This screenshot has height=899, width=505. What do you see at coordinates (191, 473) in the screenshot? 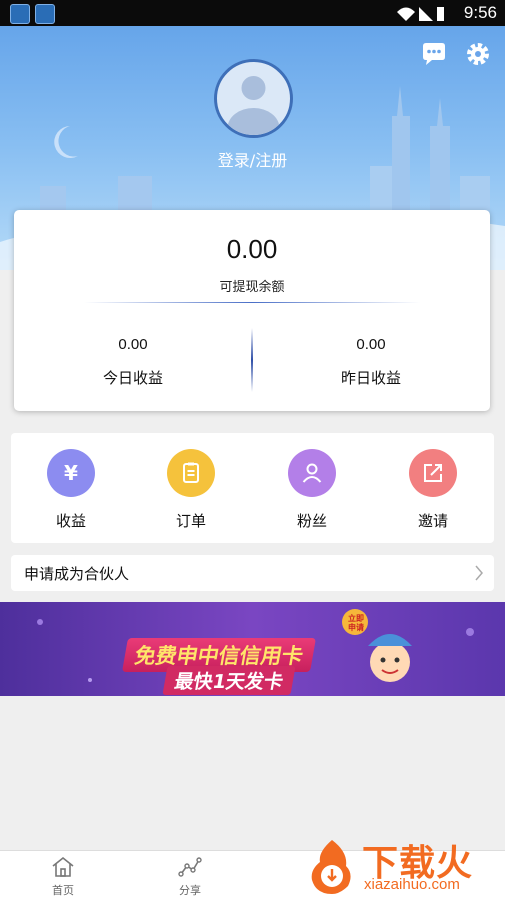
I see `clipboard-icon` at bounding box center [191, 473].